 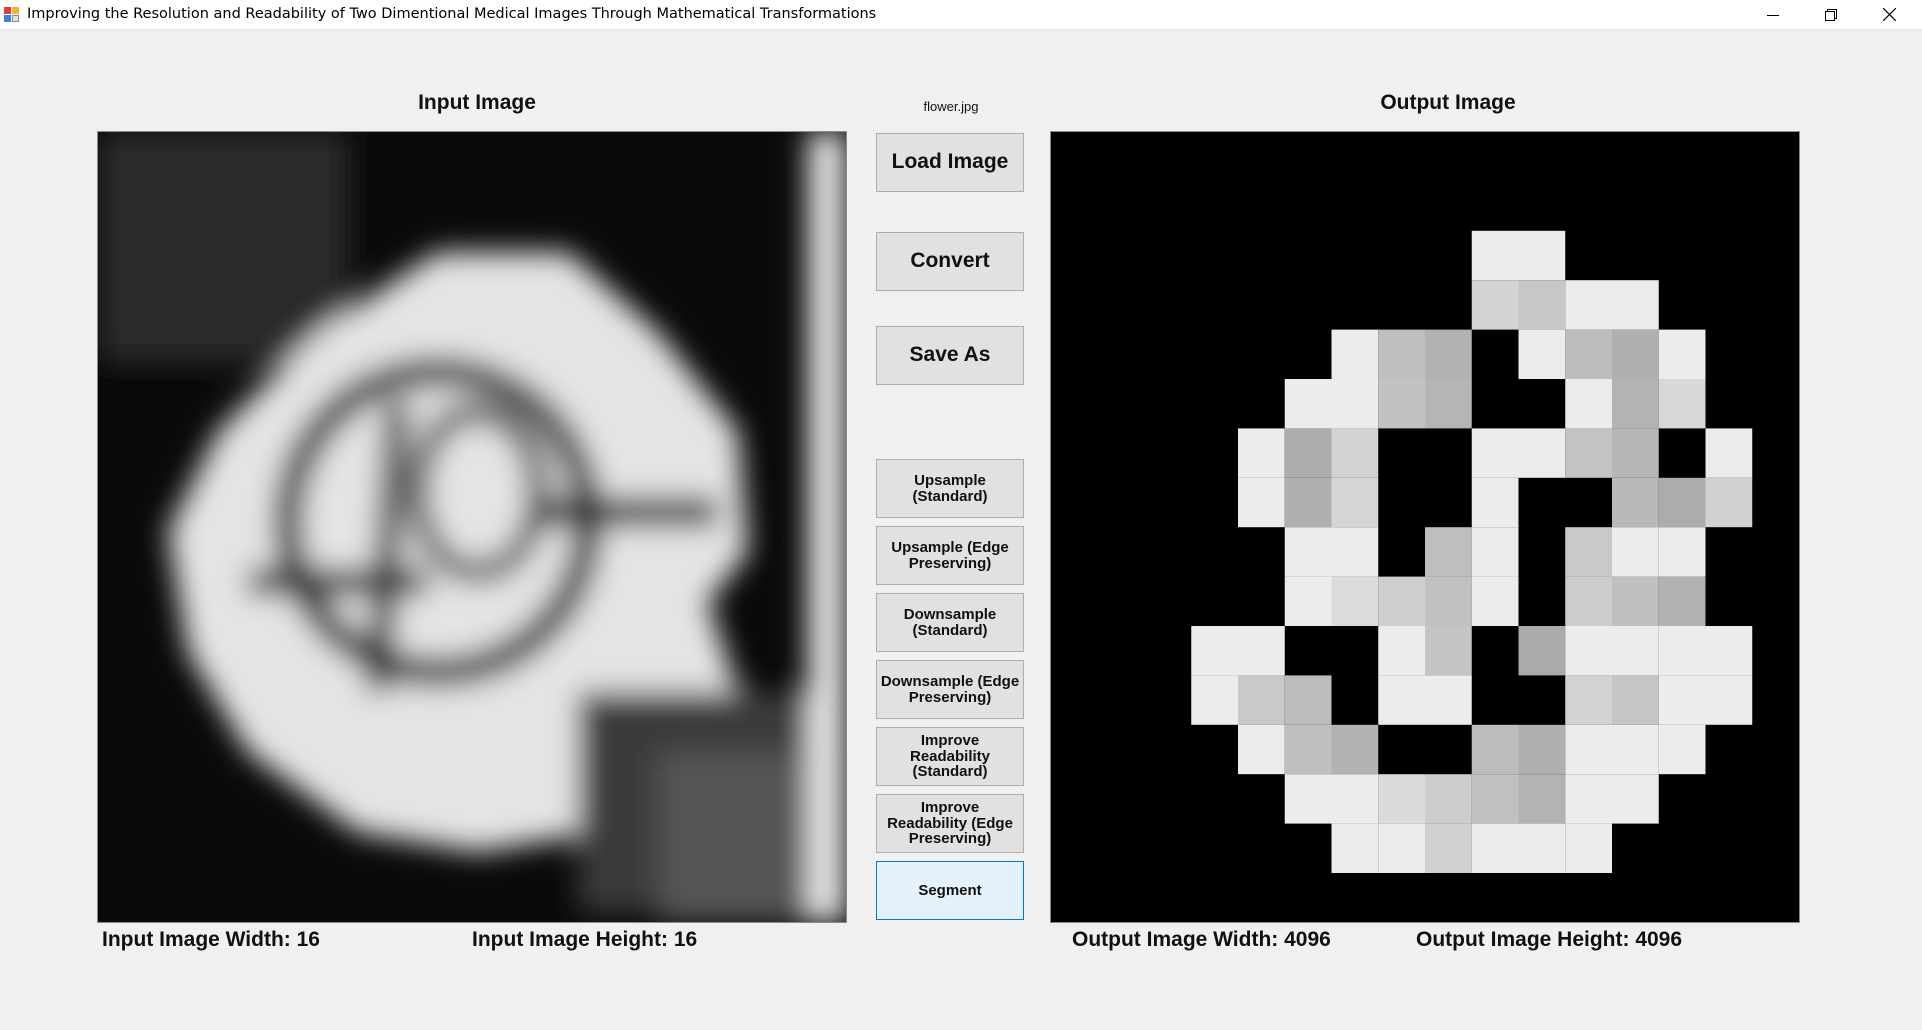 I want to click on save-as-button: Save As, so click(x=950, y=355).